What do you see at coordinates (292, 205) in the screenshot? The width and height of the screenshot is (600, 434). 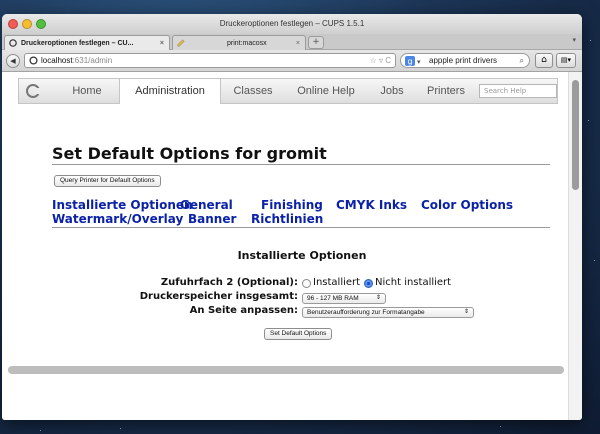 I see `link-finishing: Finishing` at bounding box center [292, 205].